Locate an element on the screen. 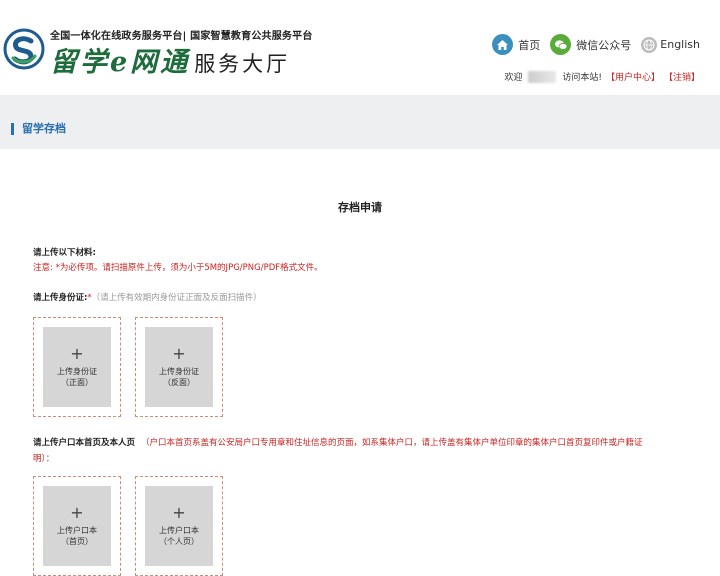  upload-hukou-first-box: + 上传户口本 （首页） is located at coordinates (77, 526).